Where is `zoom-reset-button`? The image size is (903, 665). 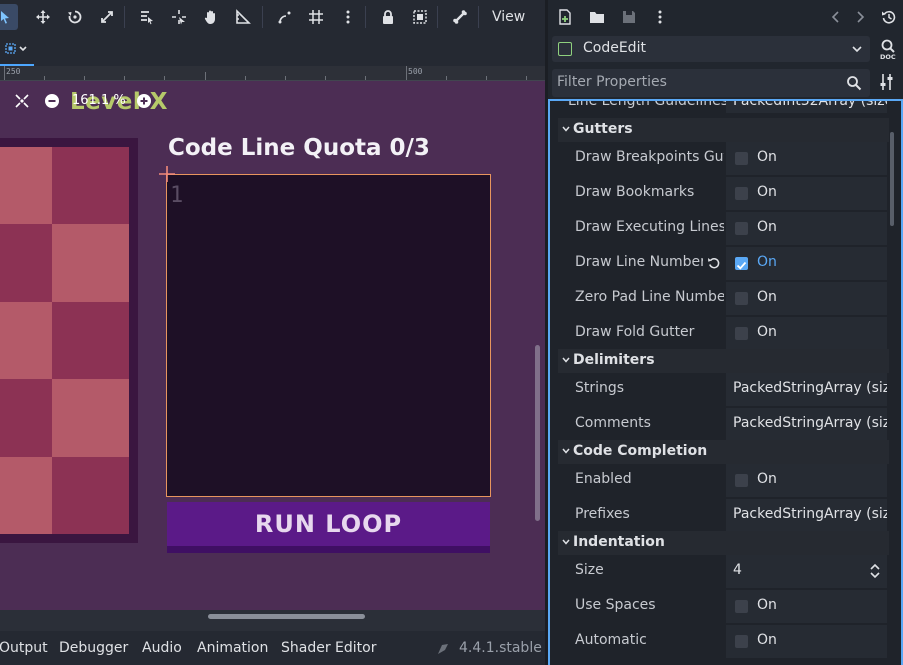
zoom-reset-button is located at coordinates (22, 101).